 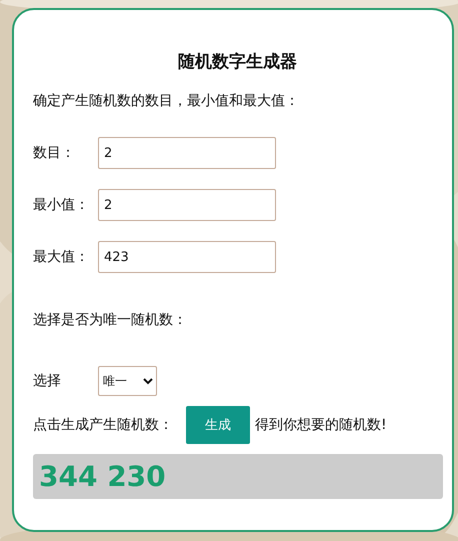 I want to click on result-display: 344 230, so click(x=238, y=476).